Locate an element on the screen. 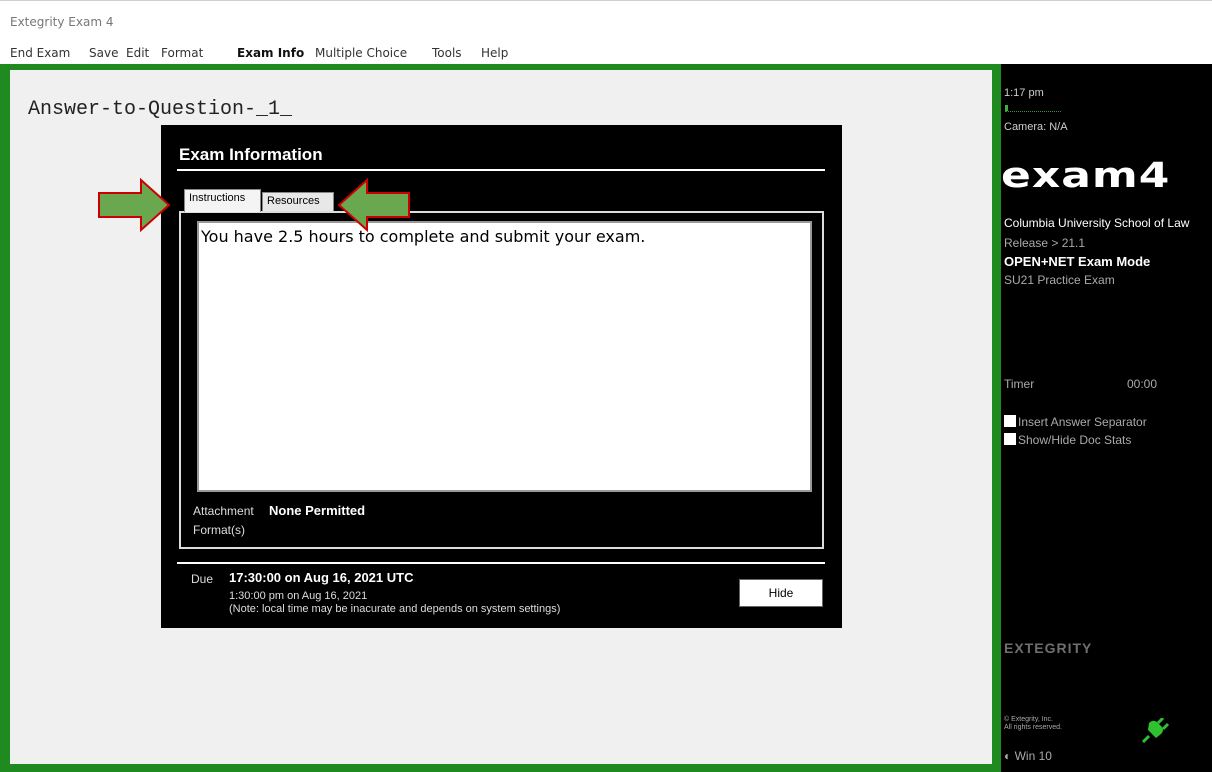 This screenshot has width=1212, height=772. tab-instructions: Instructions is located at coordinates (222, 200).